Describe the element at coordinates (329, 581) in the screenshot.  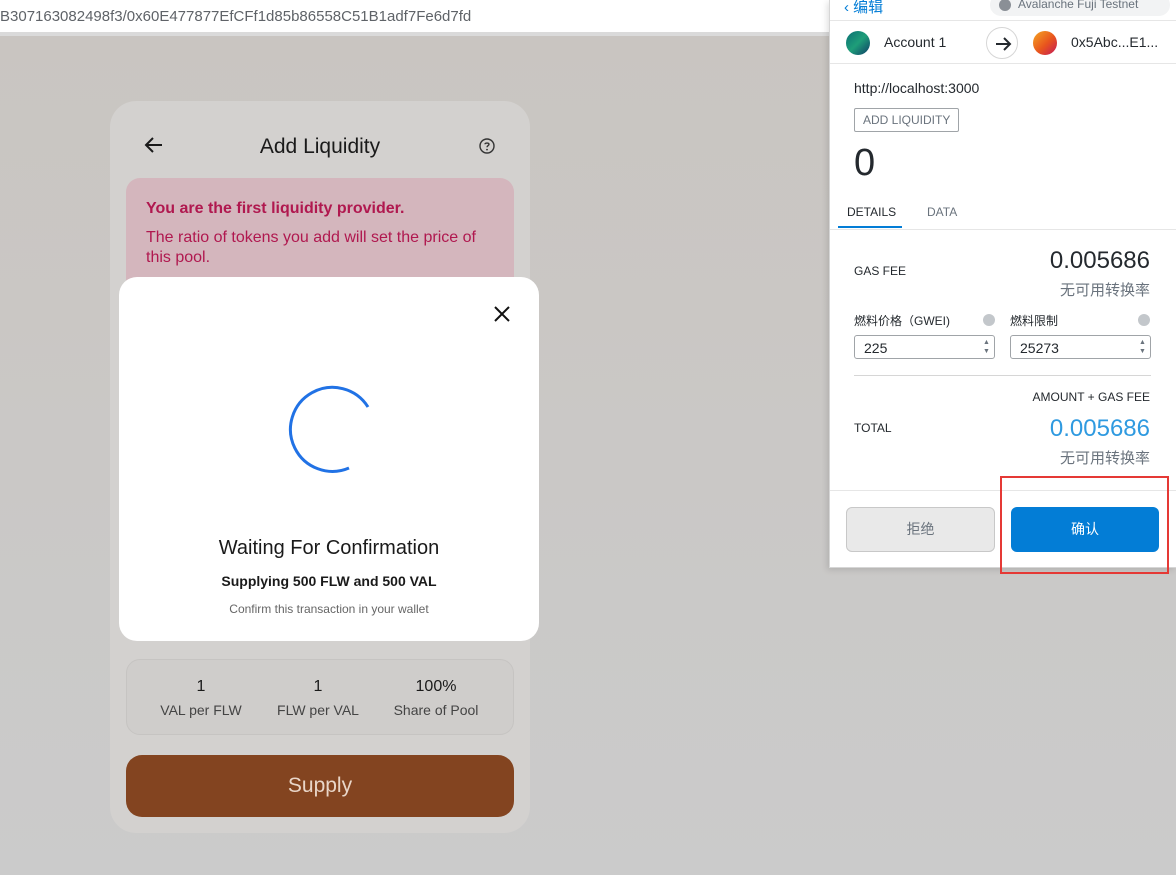
I see `modal-subtitle: Supplying 500 FLW and 500 VAL` at that location.